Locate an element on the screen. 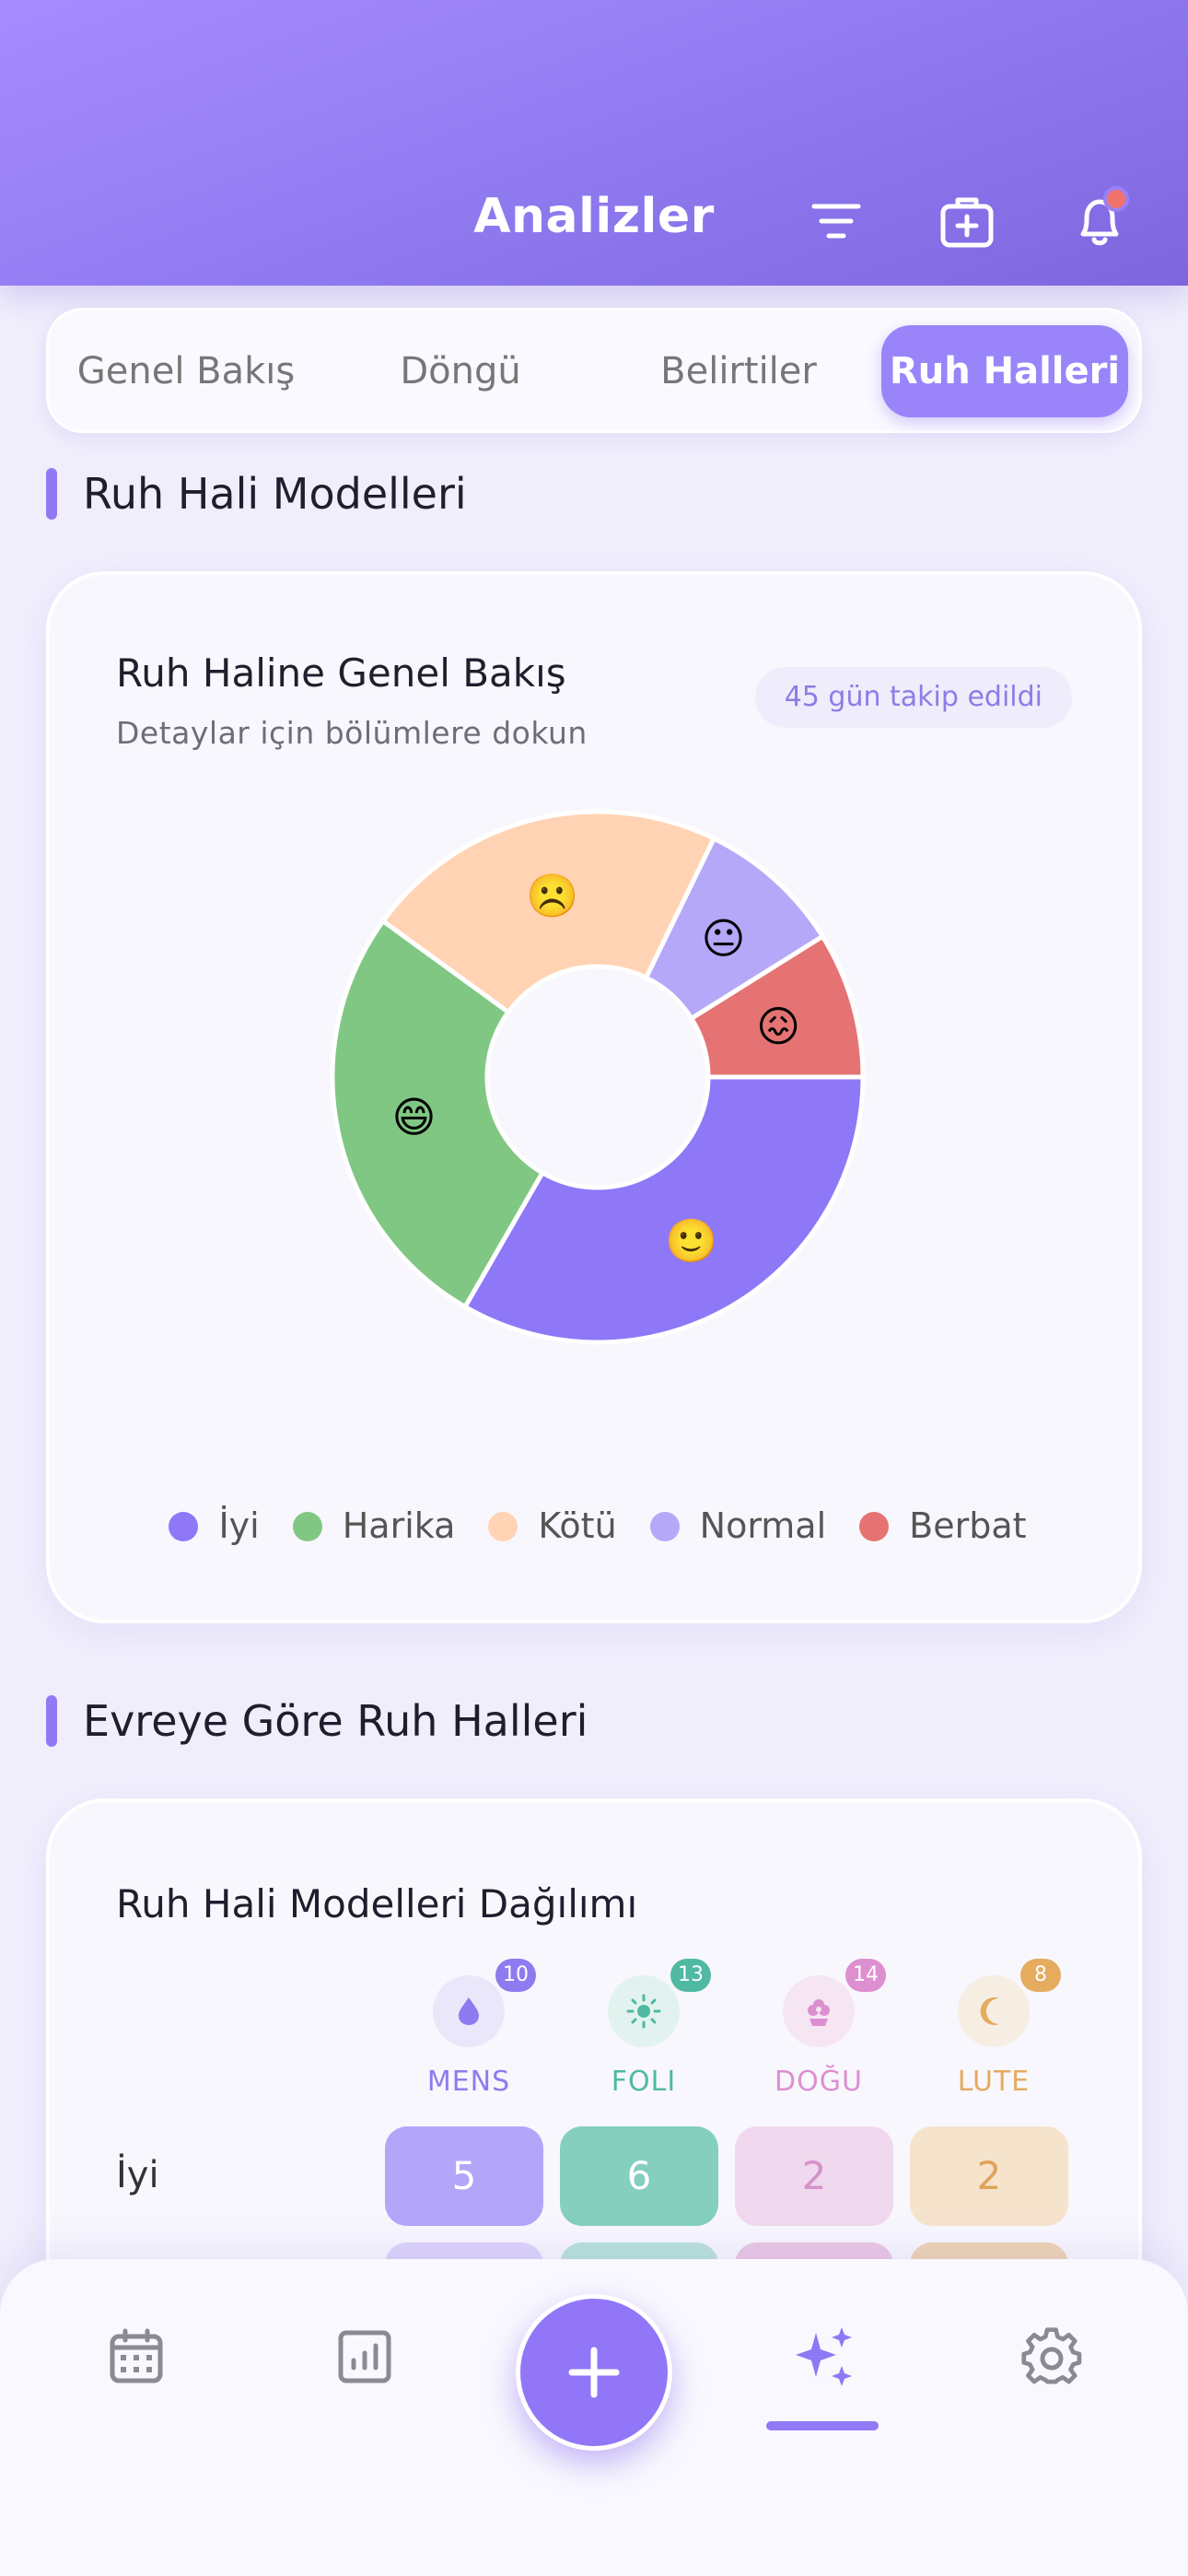  mood-phase-cell: 6 is located at coordinates (639, 2176).